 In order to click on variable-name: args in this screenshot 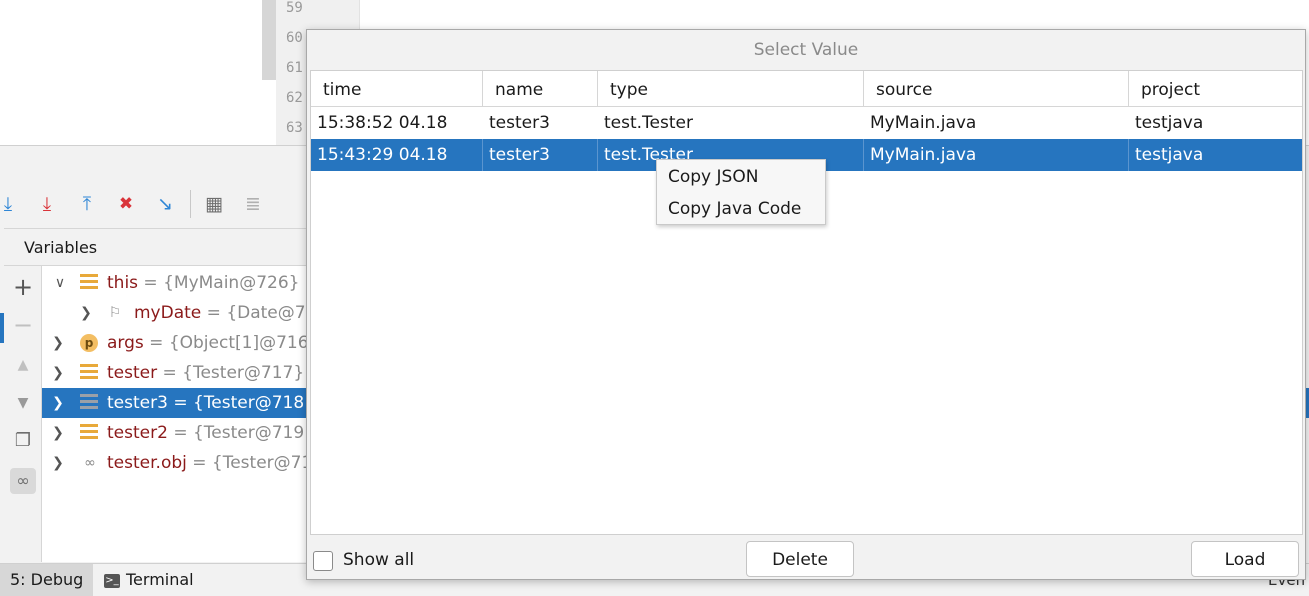, I will do `click(125, 343)`.